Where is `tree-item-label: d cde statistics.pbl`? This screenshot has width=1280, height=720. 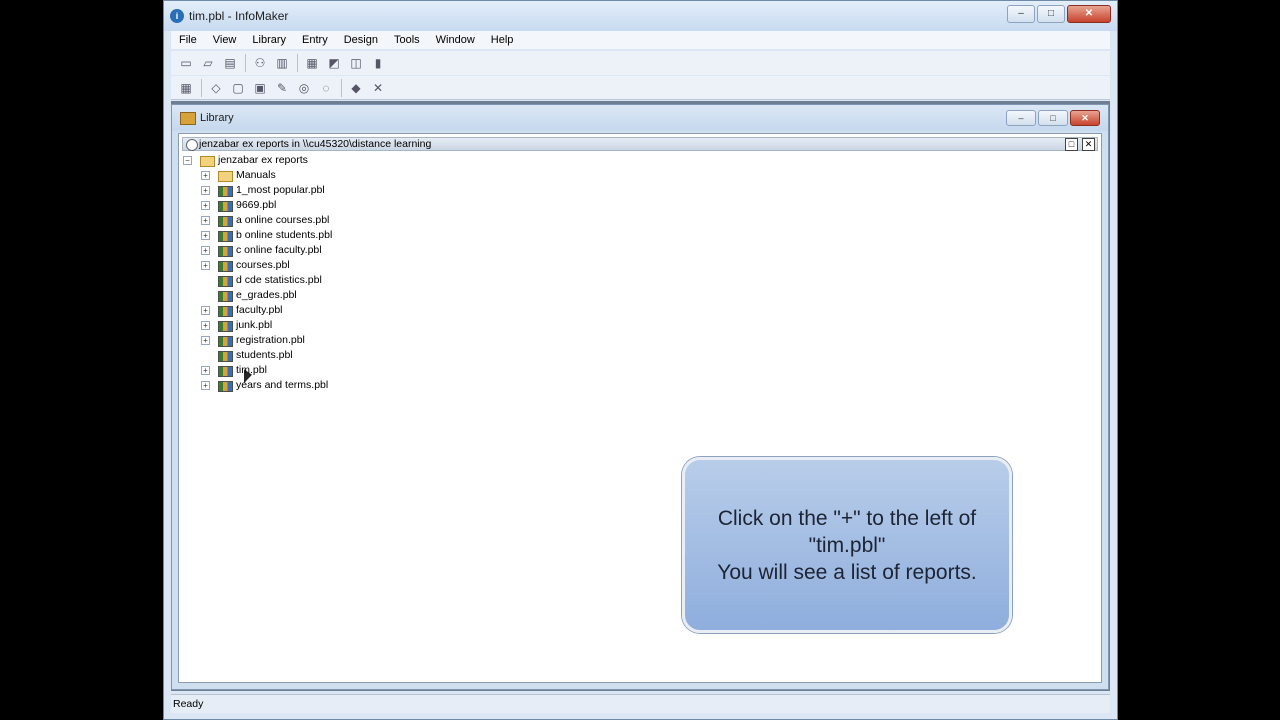 tree-item-label: d cde statistics.pbl is located at coordinates (279, 280).